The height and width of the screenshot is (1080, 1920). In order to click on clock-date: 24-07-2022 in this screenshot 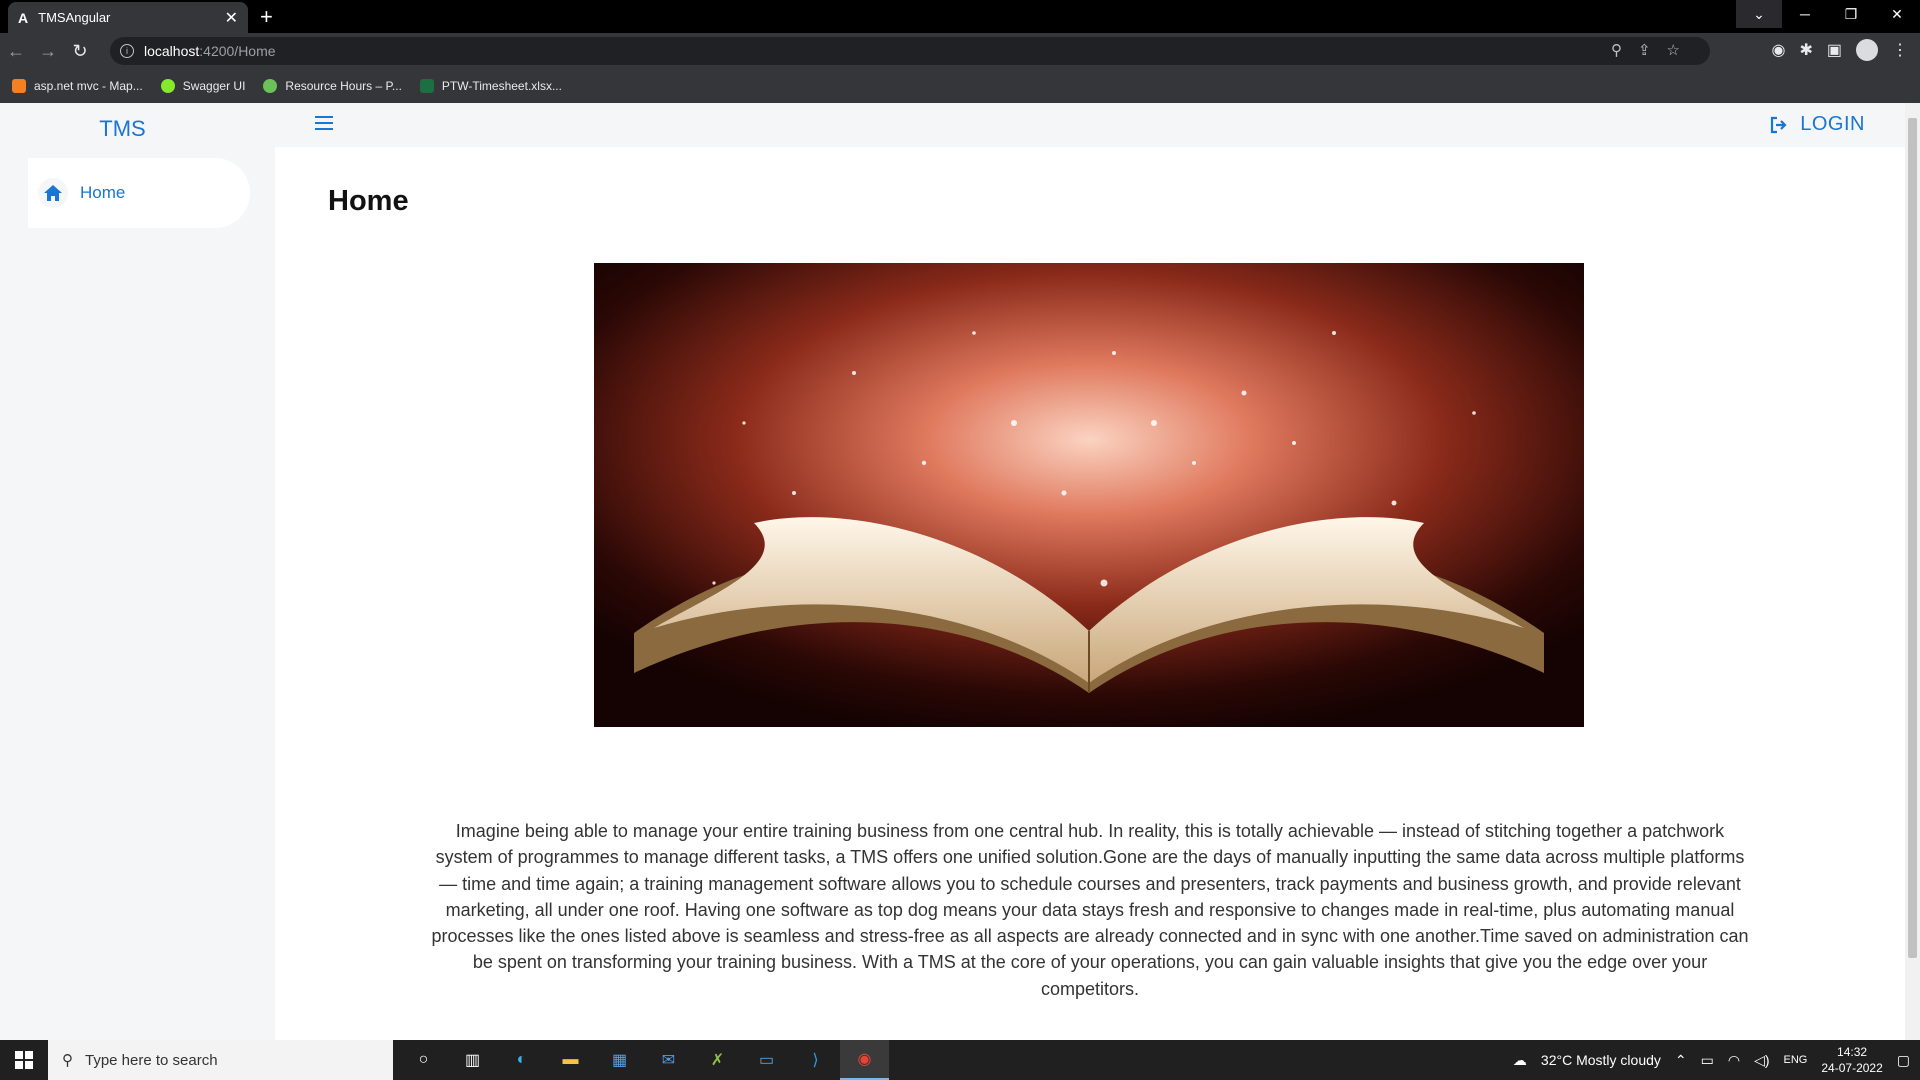, I will do `click(1852, 1068)`.